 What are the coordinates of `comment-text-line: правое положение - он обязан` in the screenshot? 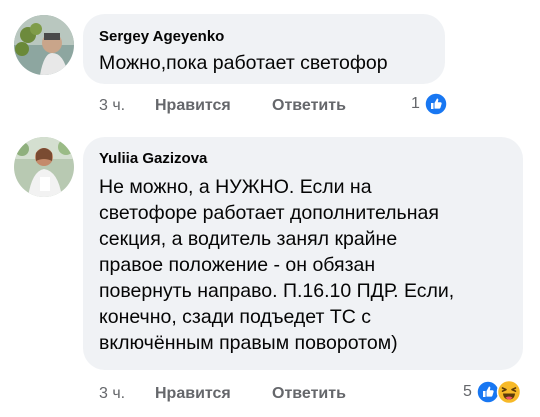 It's located at (237, 265).